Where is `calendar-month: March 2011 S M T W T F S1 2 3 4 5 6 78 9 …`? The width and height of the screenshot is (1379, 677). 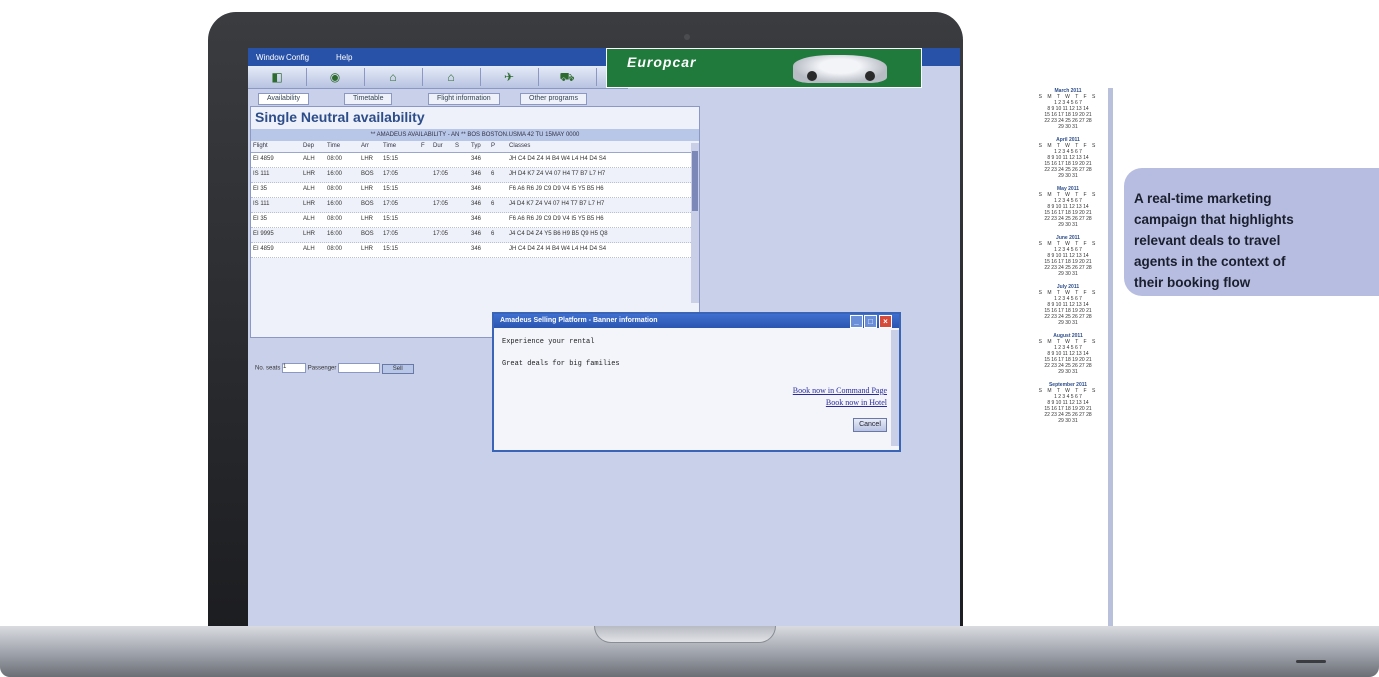
calendar-month: March 2011 S M T W T F S1 2 3 4 5 6 78 9 … is located at coordinates (1068, 109).